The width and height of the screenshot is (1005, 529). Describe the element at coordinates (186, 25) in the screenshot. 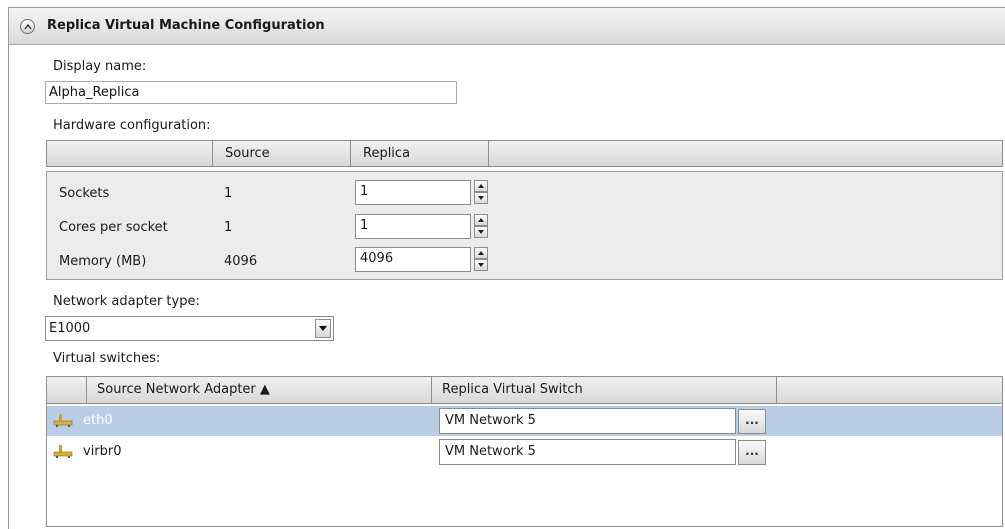

I see `section-title: Replica Virtual Machine Configuration` at that location.